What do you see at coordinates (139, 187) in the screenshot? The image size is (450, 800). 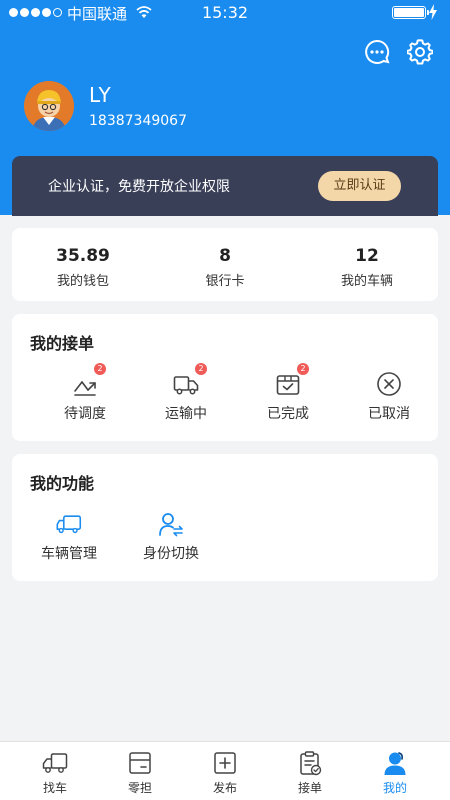 I see `cert-text: 企业认证，免费开放企业权限` at bounding box center [139, 187].